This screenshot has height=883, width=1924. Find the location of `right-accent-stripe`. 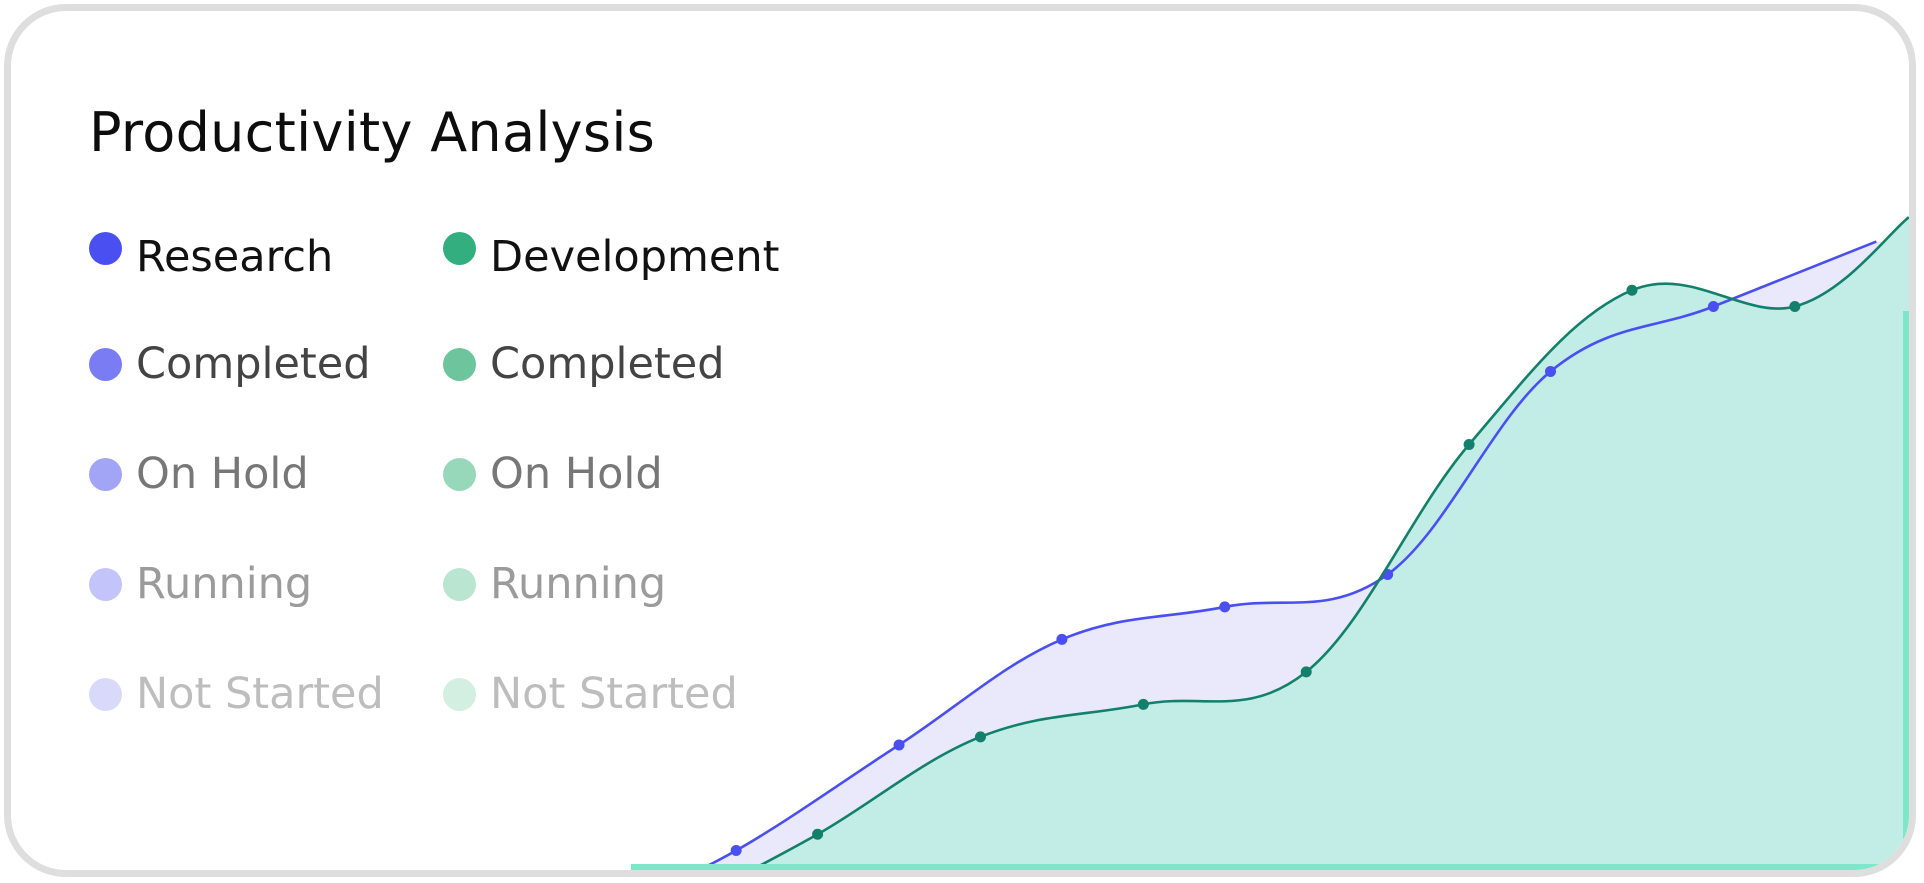

right-accent-stripe is located at coordinates (1906, 590).